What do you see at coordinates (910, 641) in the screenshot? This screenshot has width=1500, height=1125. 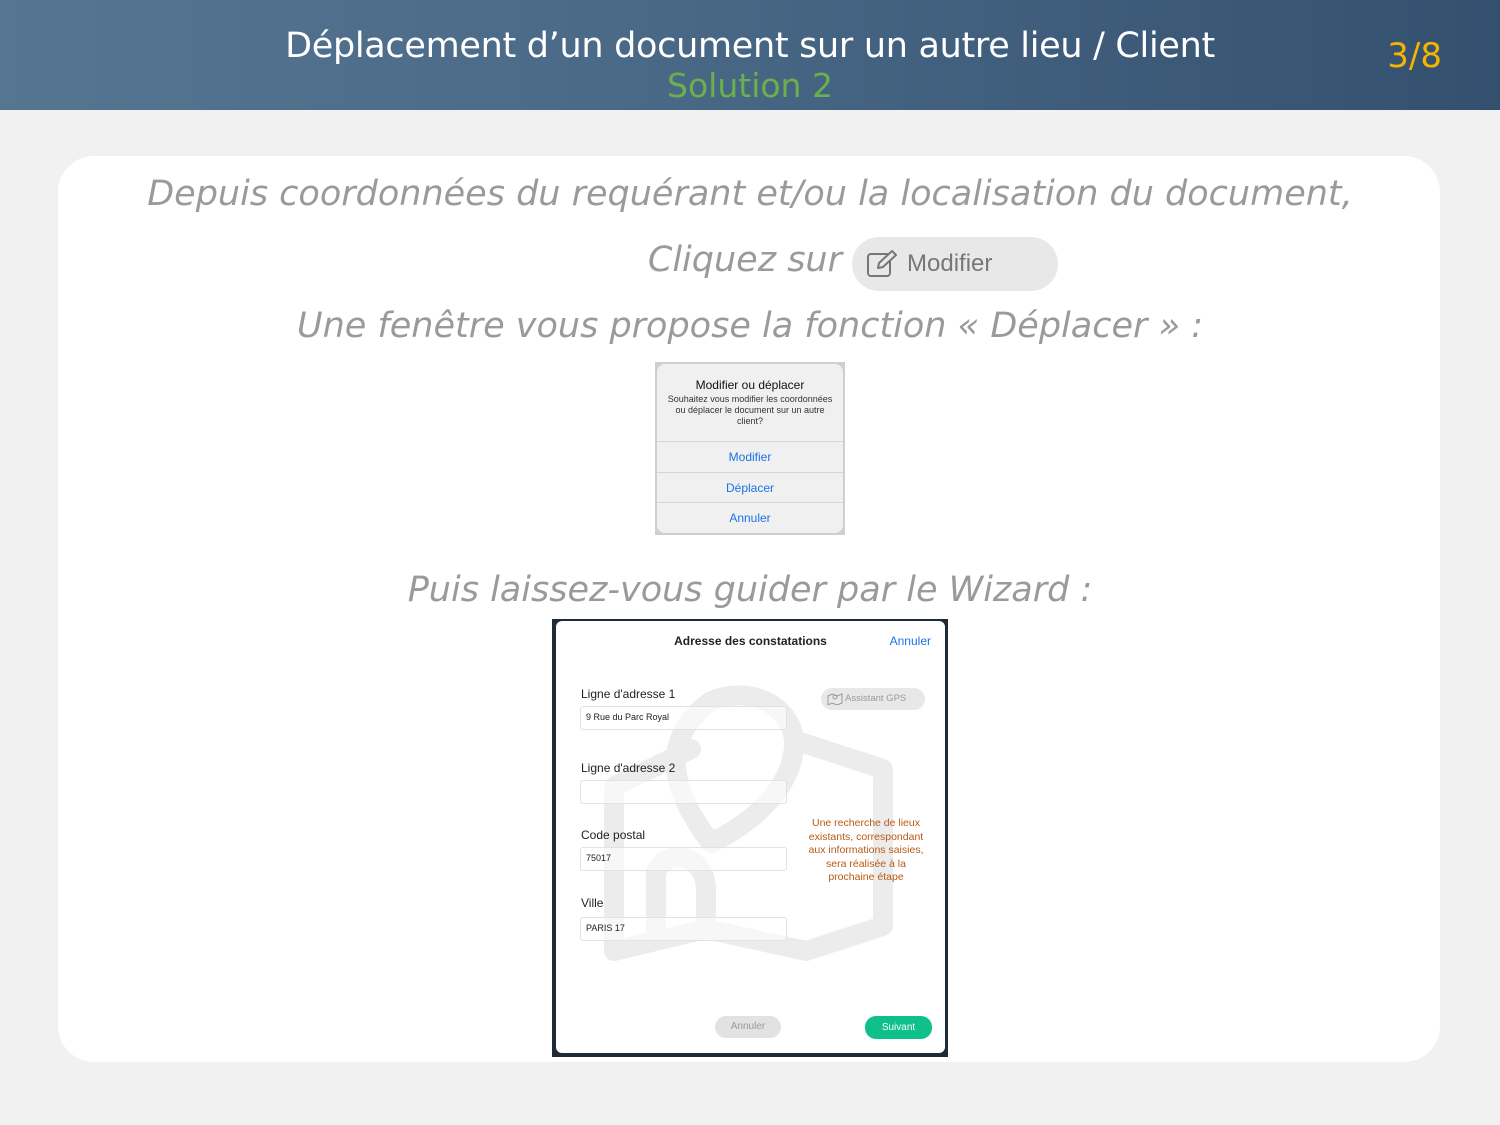 I see `wizard-cancel-link: Annuler` at bounding box center [910, 641].